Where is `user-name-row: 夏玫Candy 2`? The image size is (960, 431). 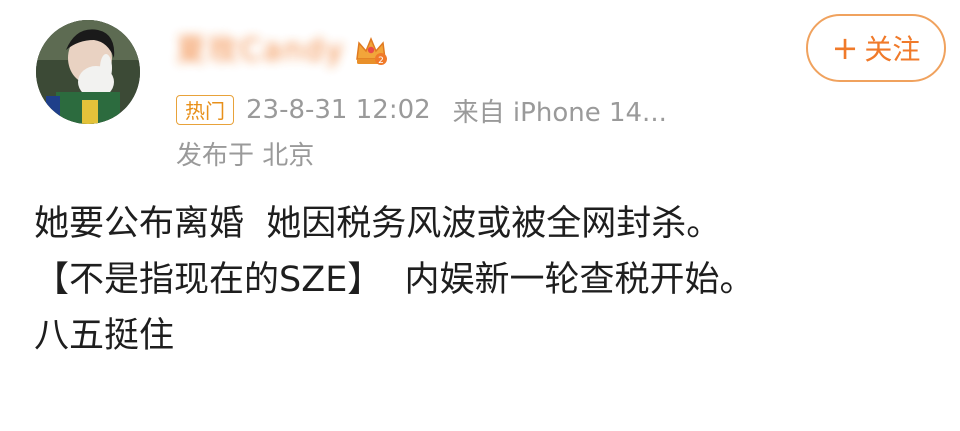
user-name-row: 夏玫Candy 2 is located at coordinates (282, 51).